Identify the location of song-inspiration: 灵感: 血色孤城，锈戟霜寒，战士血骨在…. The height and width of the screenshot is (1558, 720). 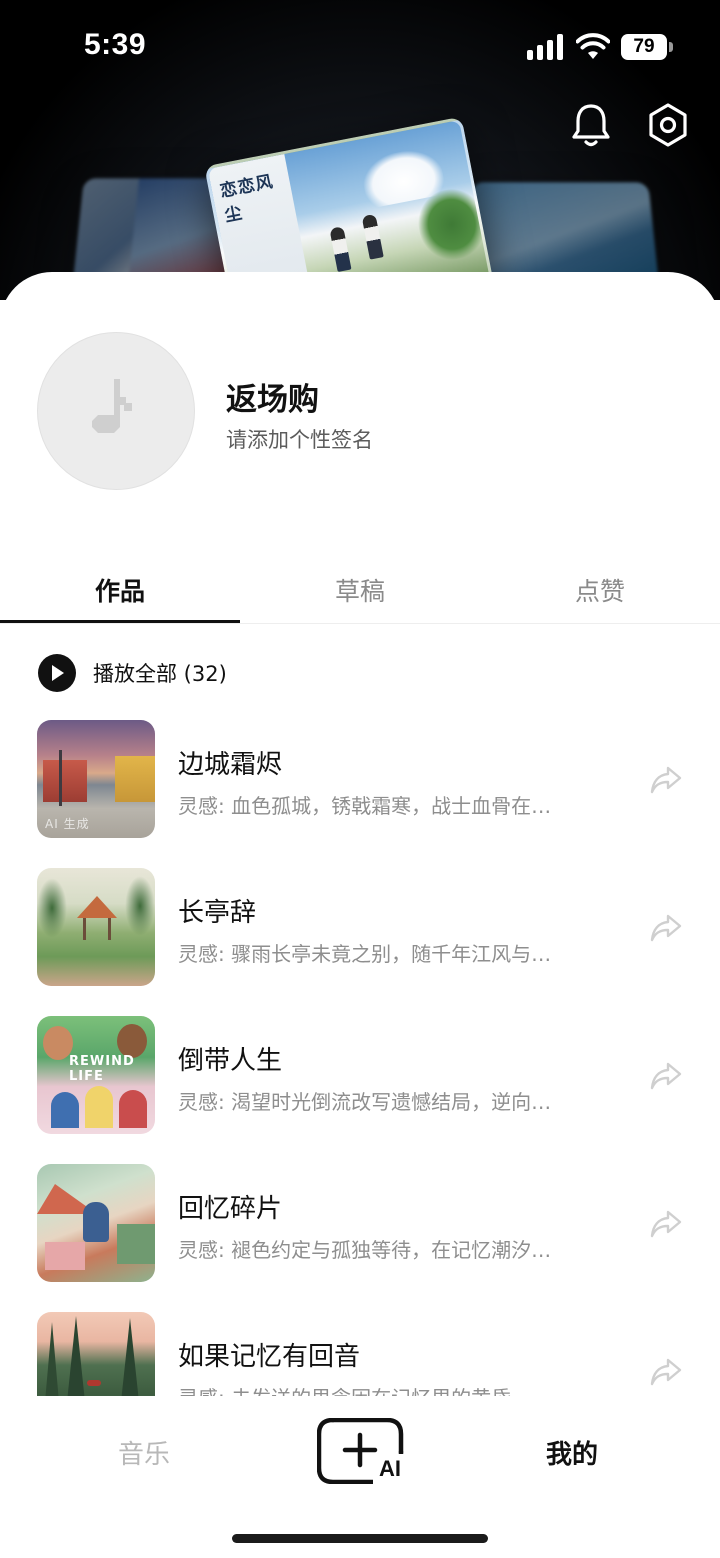
(365, 806).